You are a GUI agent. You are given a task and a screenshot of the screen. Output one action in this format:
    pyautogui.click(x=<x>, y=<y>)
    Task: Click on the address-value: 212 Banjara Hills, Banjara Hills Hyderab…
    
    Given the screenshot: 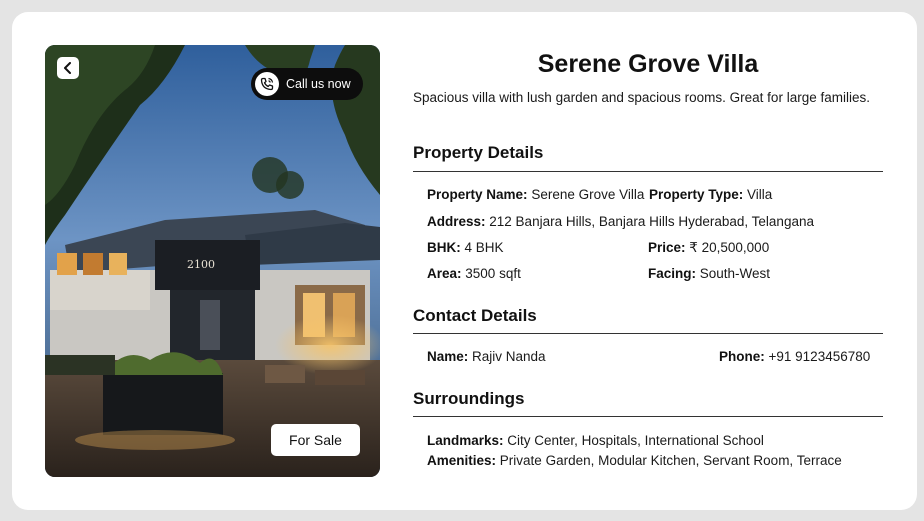 What is the action you would take?
    pyautogui.click(x=651, y=221)
    